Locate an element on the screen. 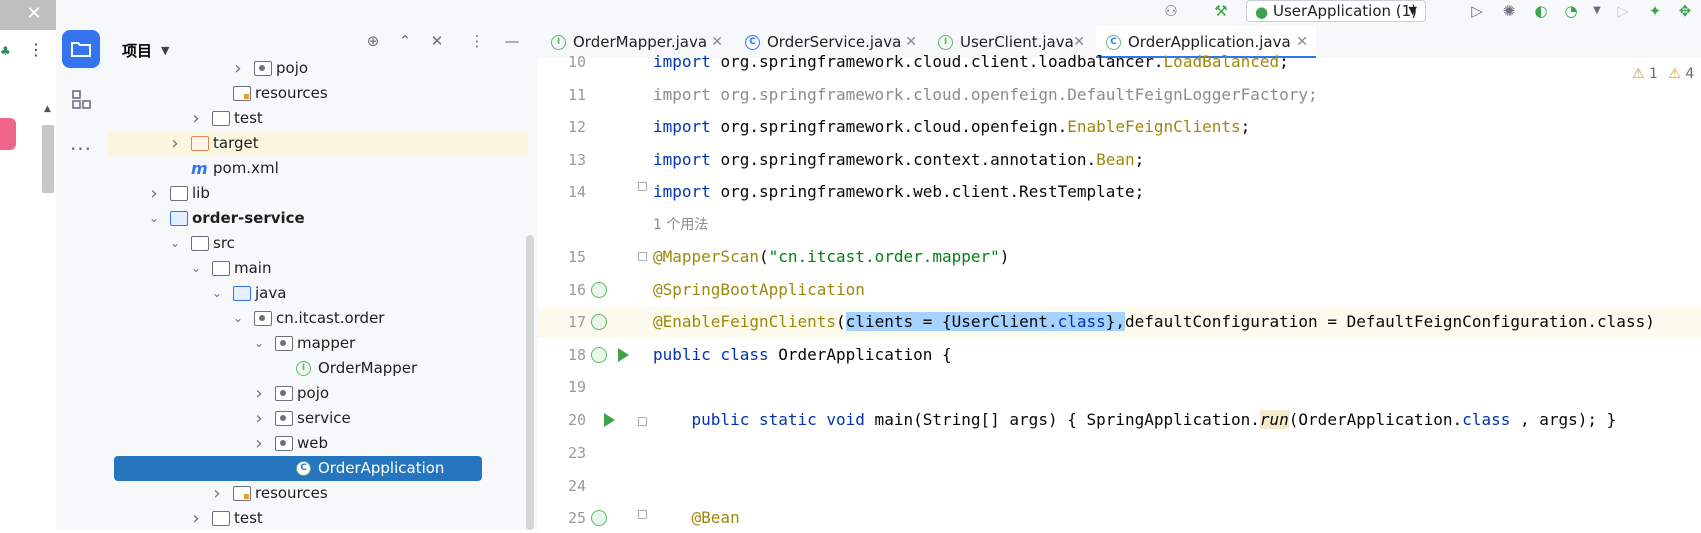 The height and width of the screenshot is (533, 1701). tree-item: › web is located at coordinates (318, 443).